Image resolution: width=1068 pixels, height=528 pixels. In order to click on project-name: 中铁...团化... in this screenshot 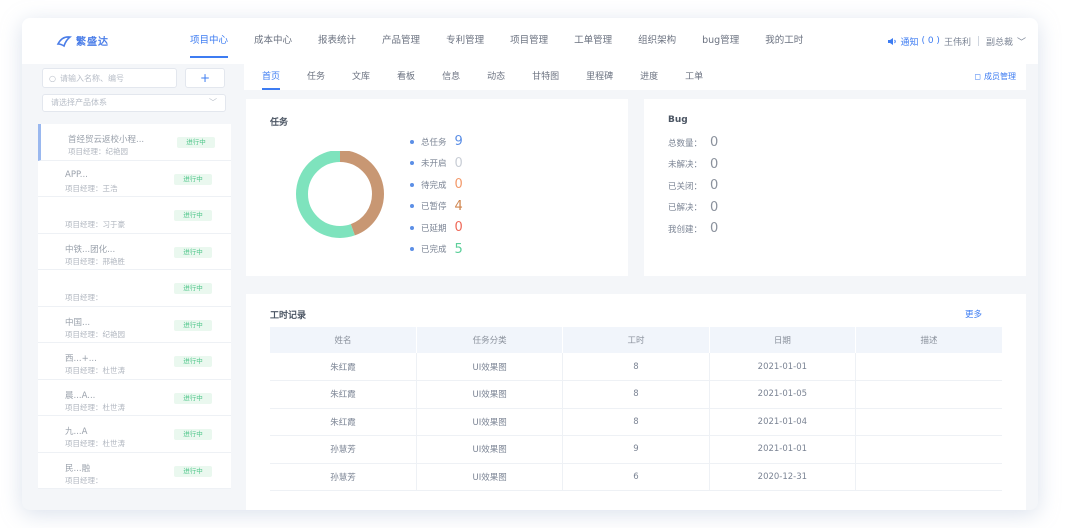, I will do `click(90, 249)`.